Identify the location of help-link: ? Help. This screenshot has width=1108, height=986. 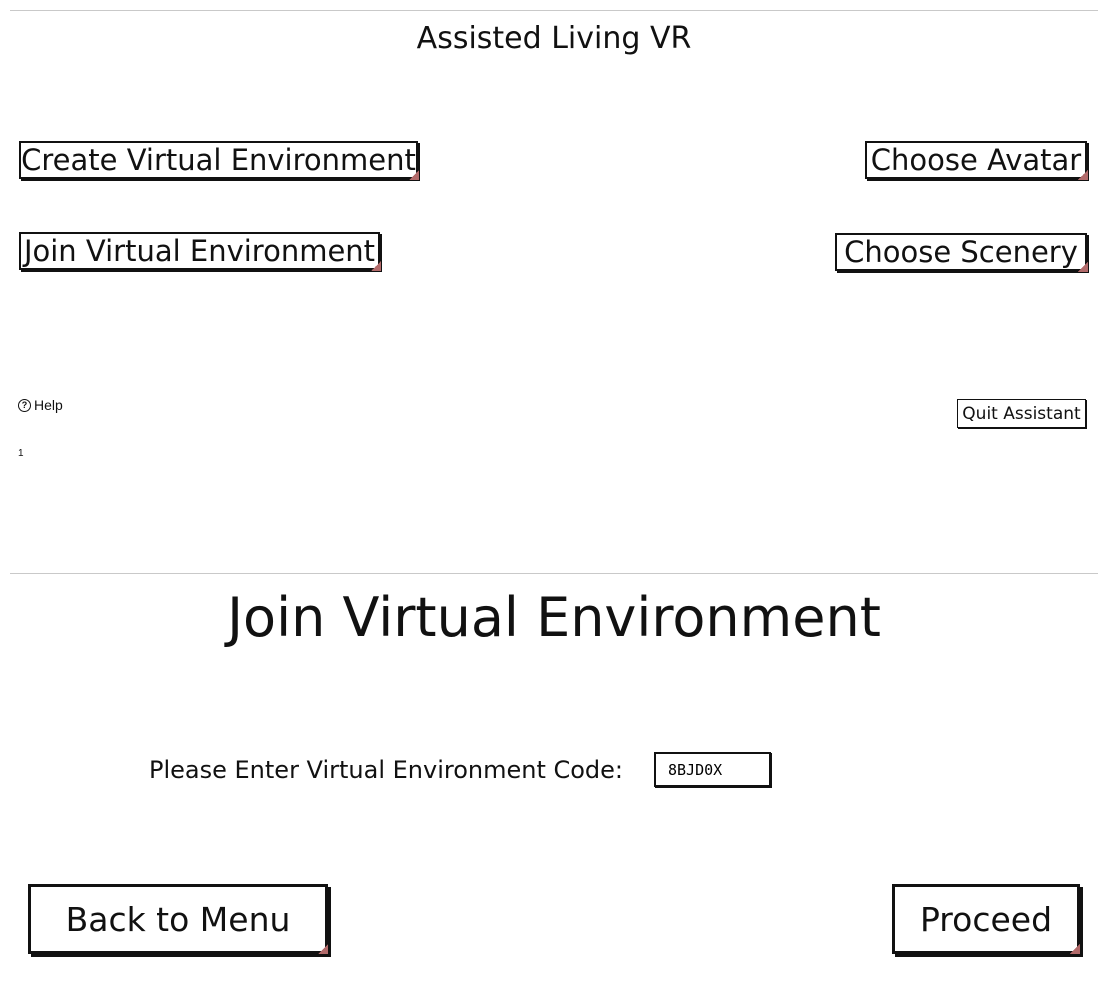
(40, 405).